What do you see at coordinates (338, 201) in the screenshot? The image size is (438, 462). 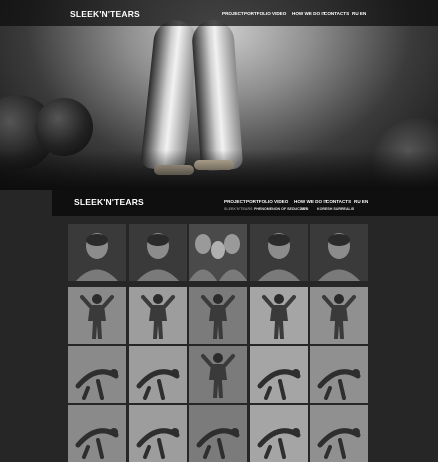 I see `page-nav-contacts: CONTACTS` at bounding box center [338, 201].